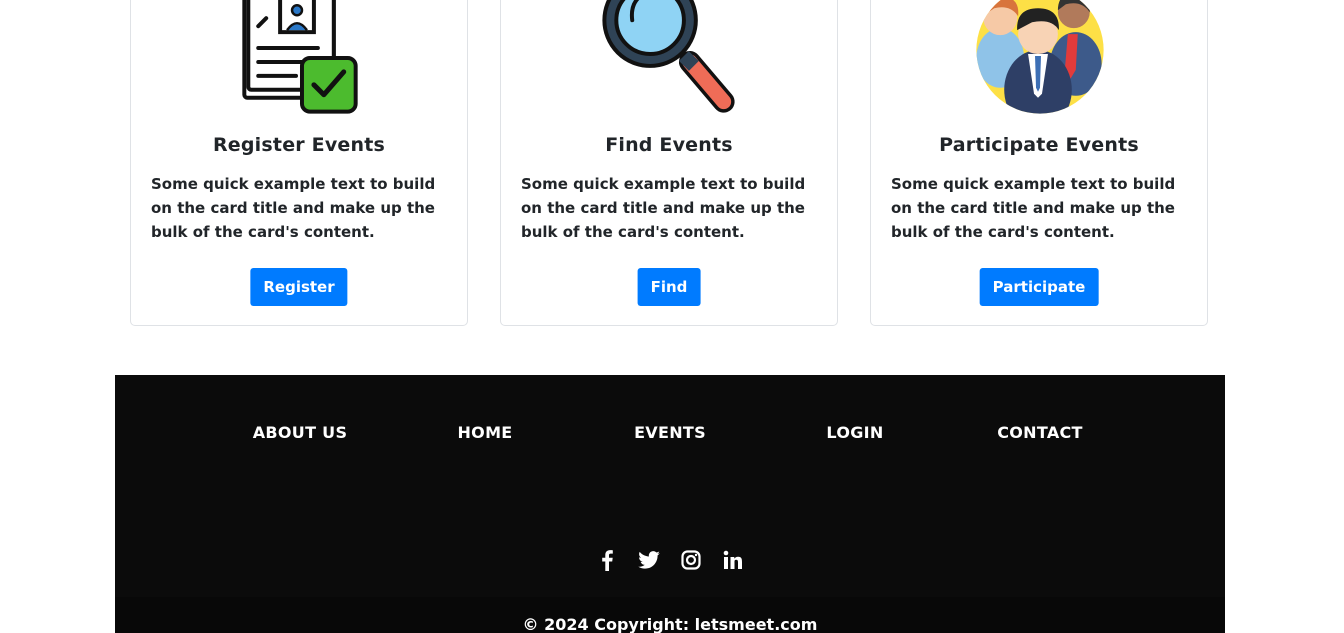 The height and width of the screenshot is (633, 1344). I want to click on people-group-icon, so click(1040, 57).